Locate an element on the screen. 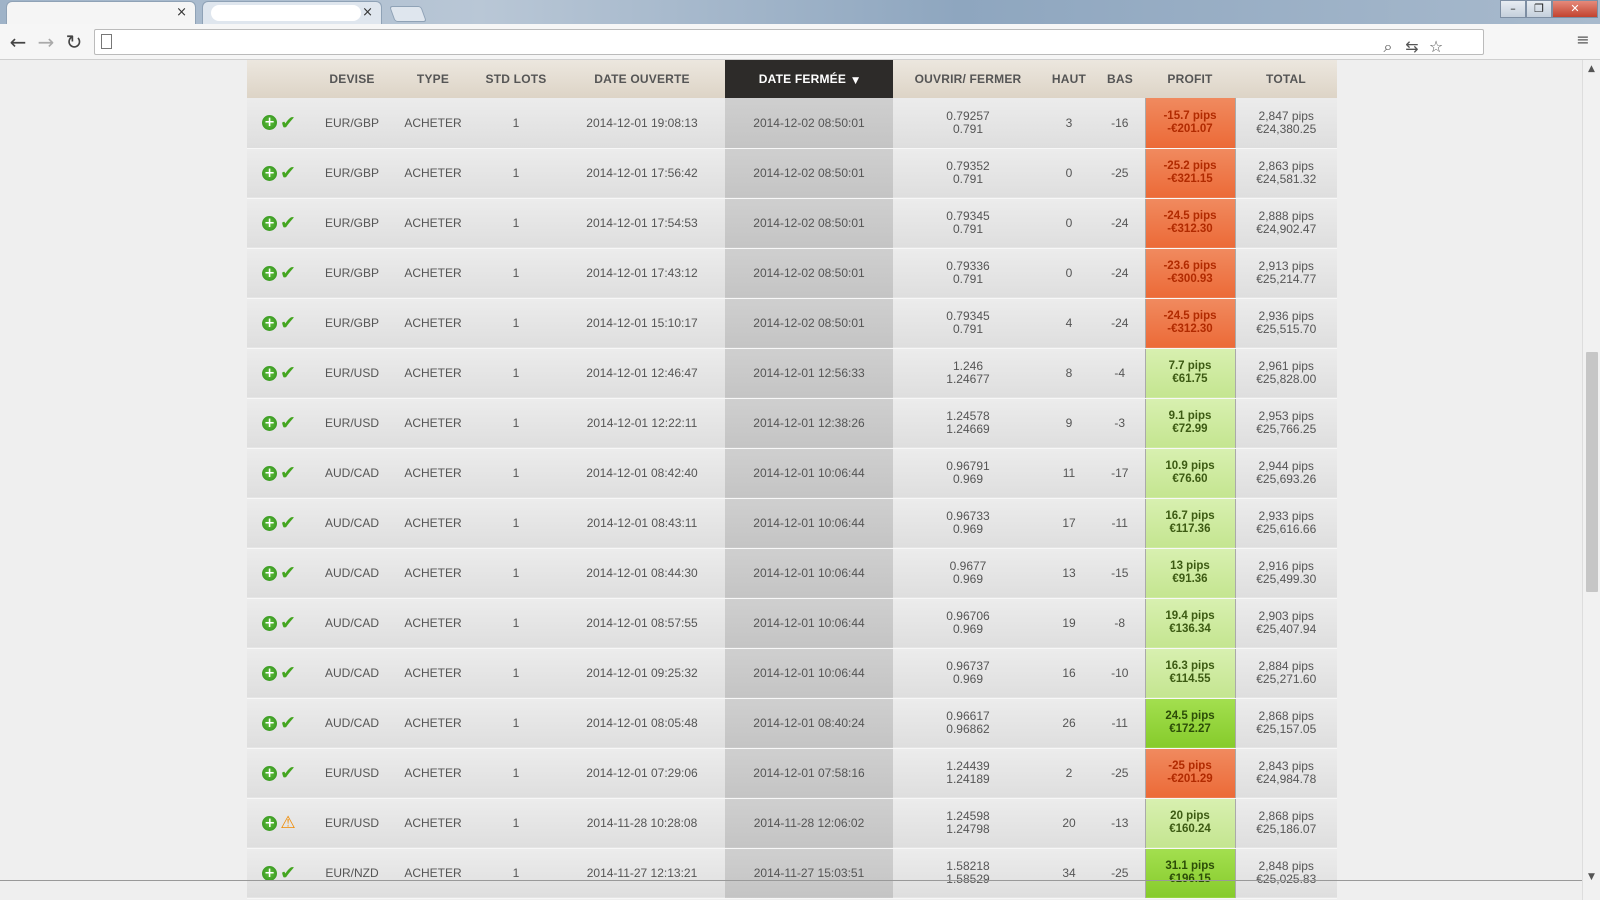  total-eur: €24,902.47 is located at coordinates (1286, 229).